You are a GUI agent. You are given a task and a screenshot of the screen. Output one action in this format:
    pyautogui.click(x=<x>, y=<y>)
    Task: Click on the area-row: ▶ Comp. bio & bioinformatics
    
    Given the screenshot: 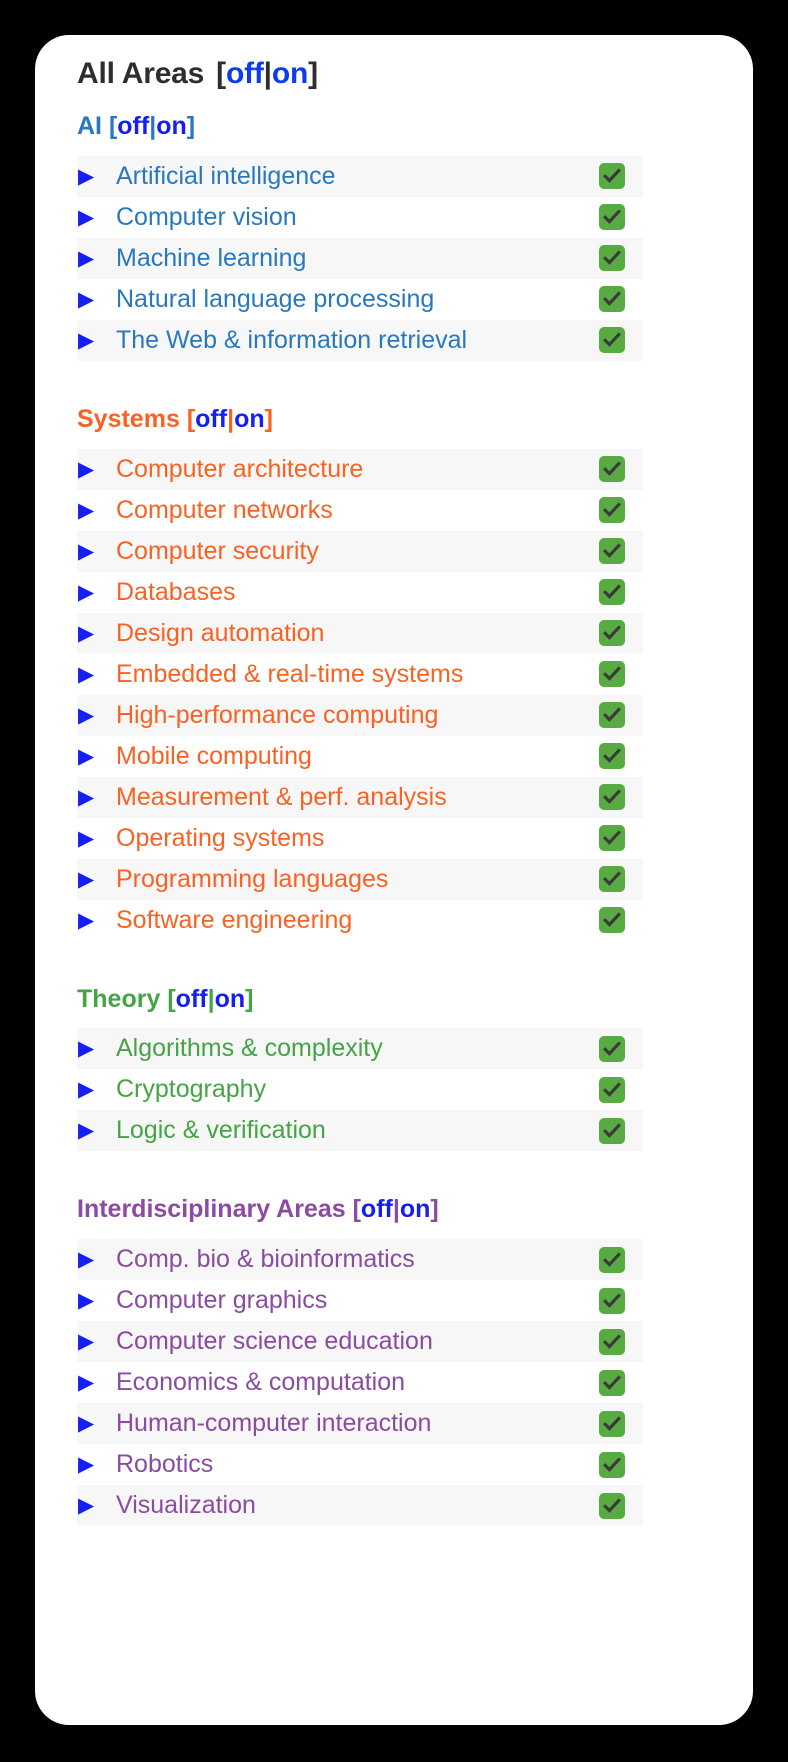 What is the action you would take?
    pyautogui.click(x=360, y=1259)
    